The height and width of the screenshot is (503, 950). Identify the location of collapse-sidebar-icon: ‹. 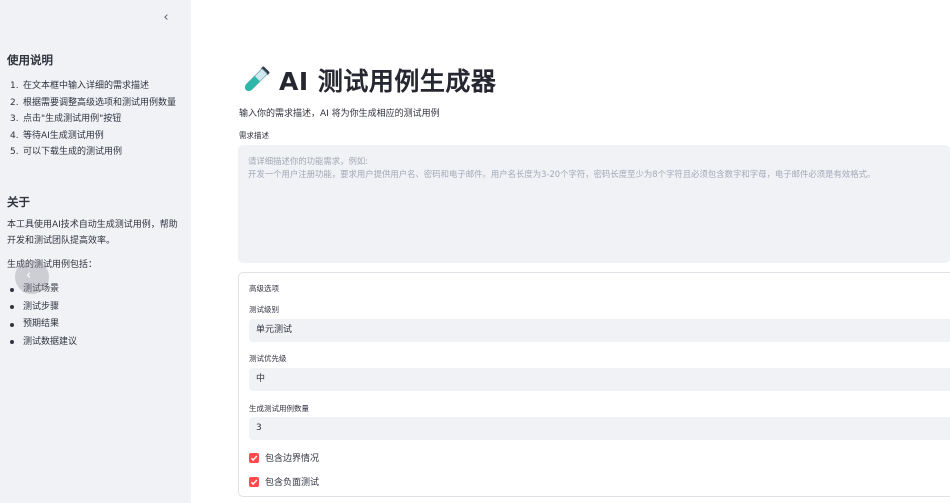
(166, 18).